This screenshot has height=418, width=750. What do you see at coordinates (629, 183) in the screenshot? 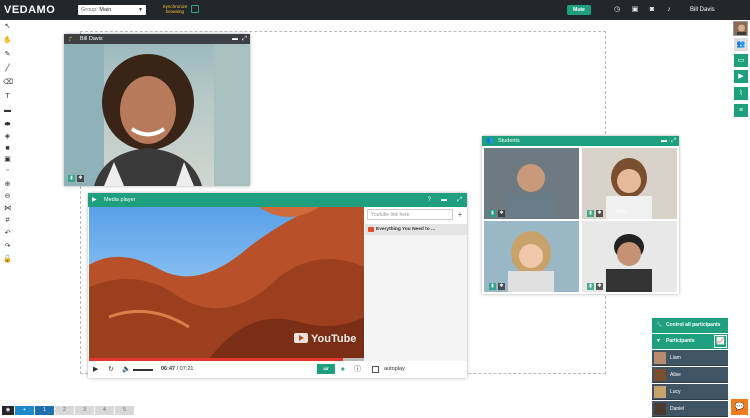
I see `student-tile: ▮ ✱ Alise` at bounding box center [629, 183].